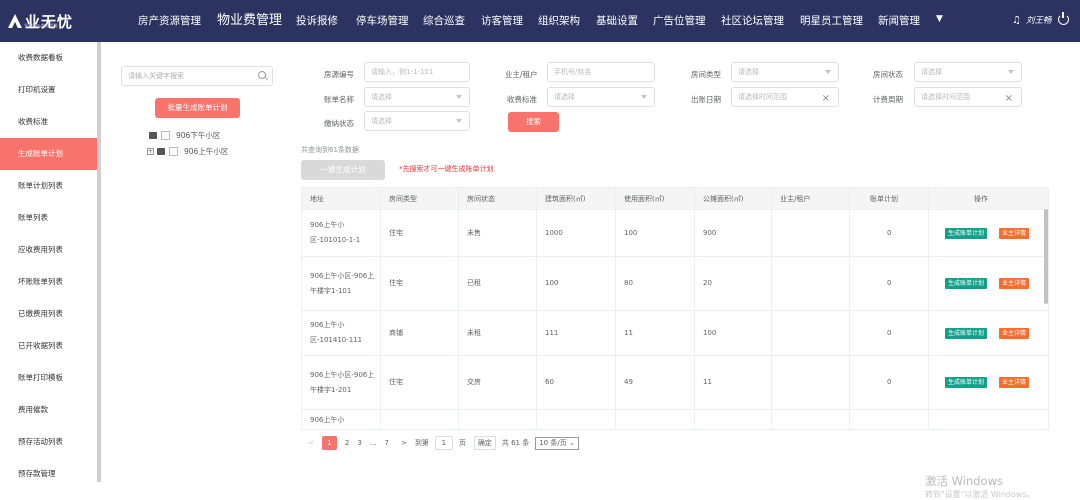 Image resolution: width=1080 pixels, height=500 pixels. I want to click on cell-share-area: 100, so click(733, 333).